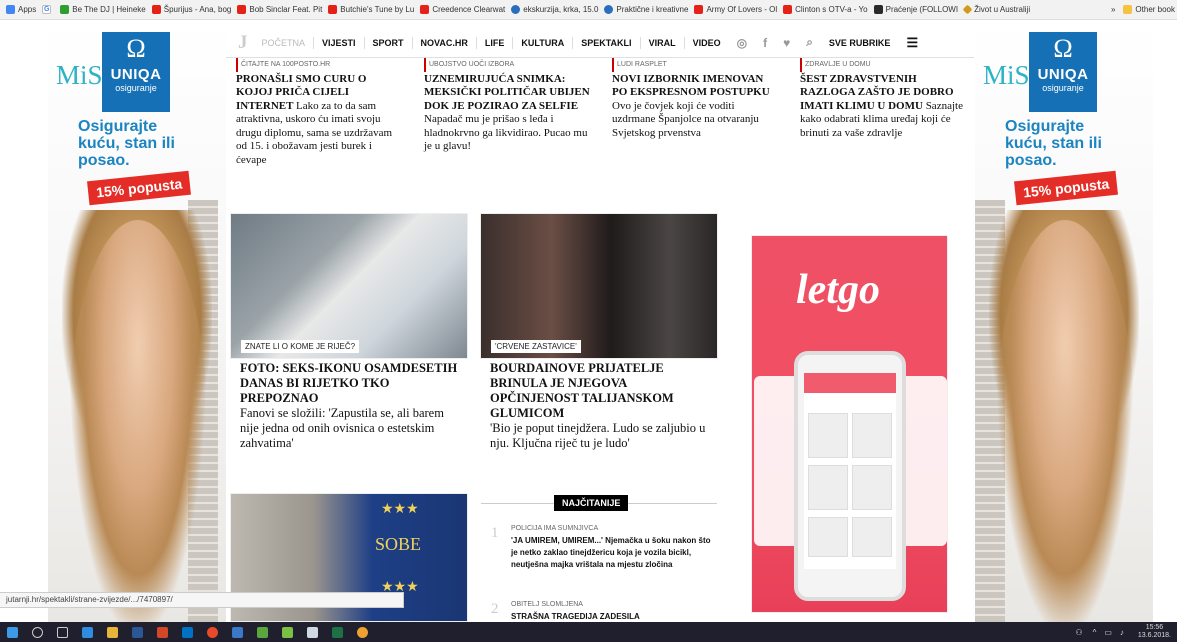 The width and height of the screenshot is (1177, 642). What do you see at coordinates (279, 9) in the screenshot?
I see `bookmark-item: Bob Sinclar Feat. Pit` at bounding box center [279, 9].